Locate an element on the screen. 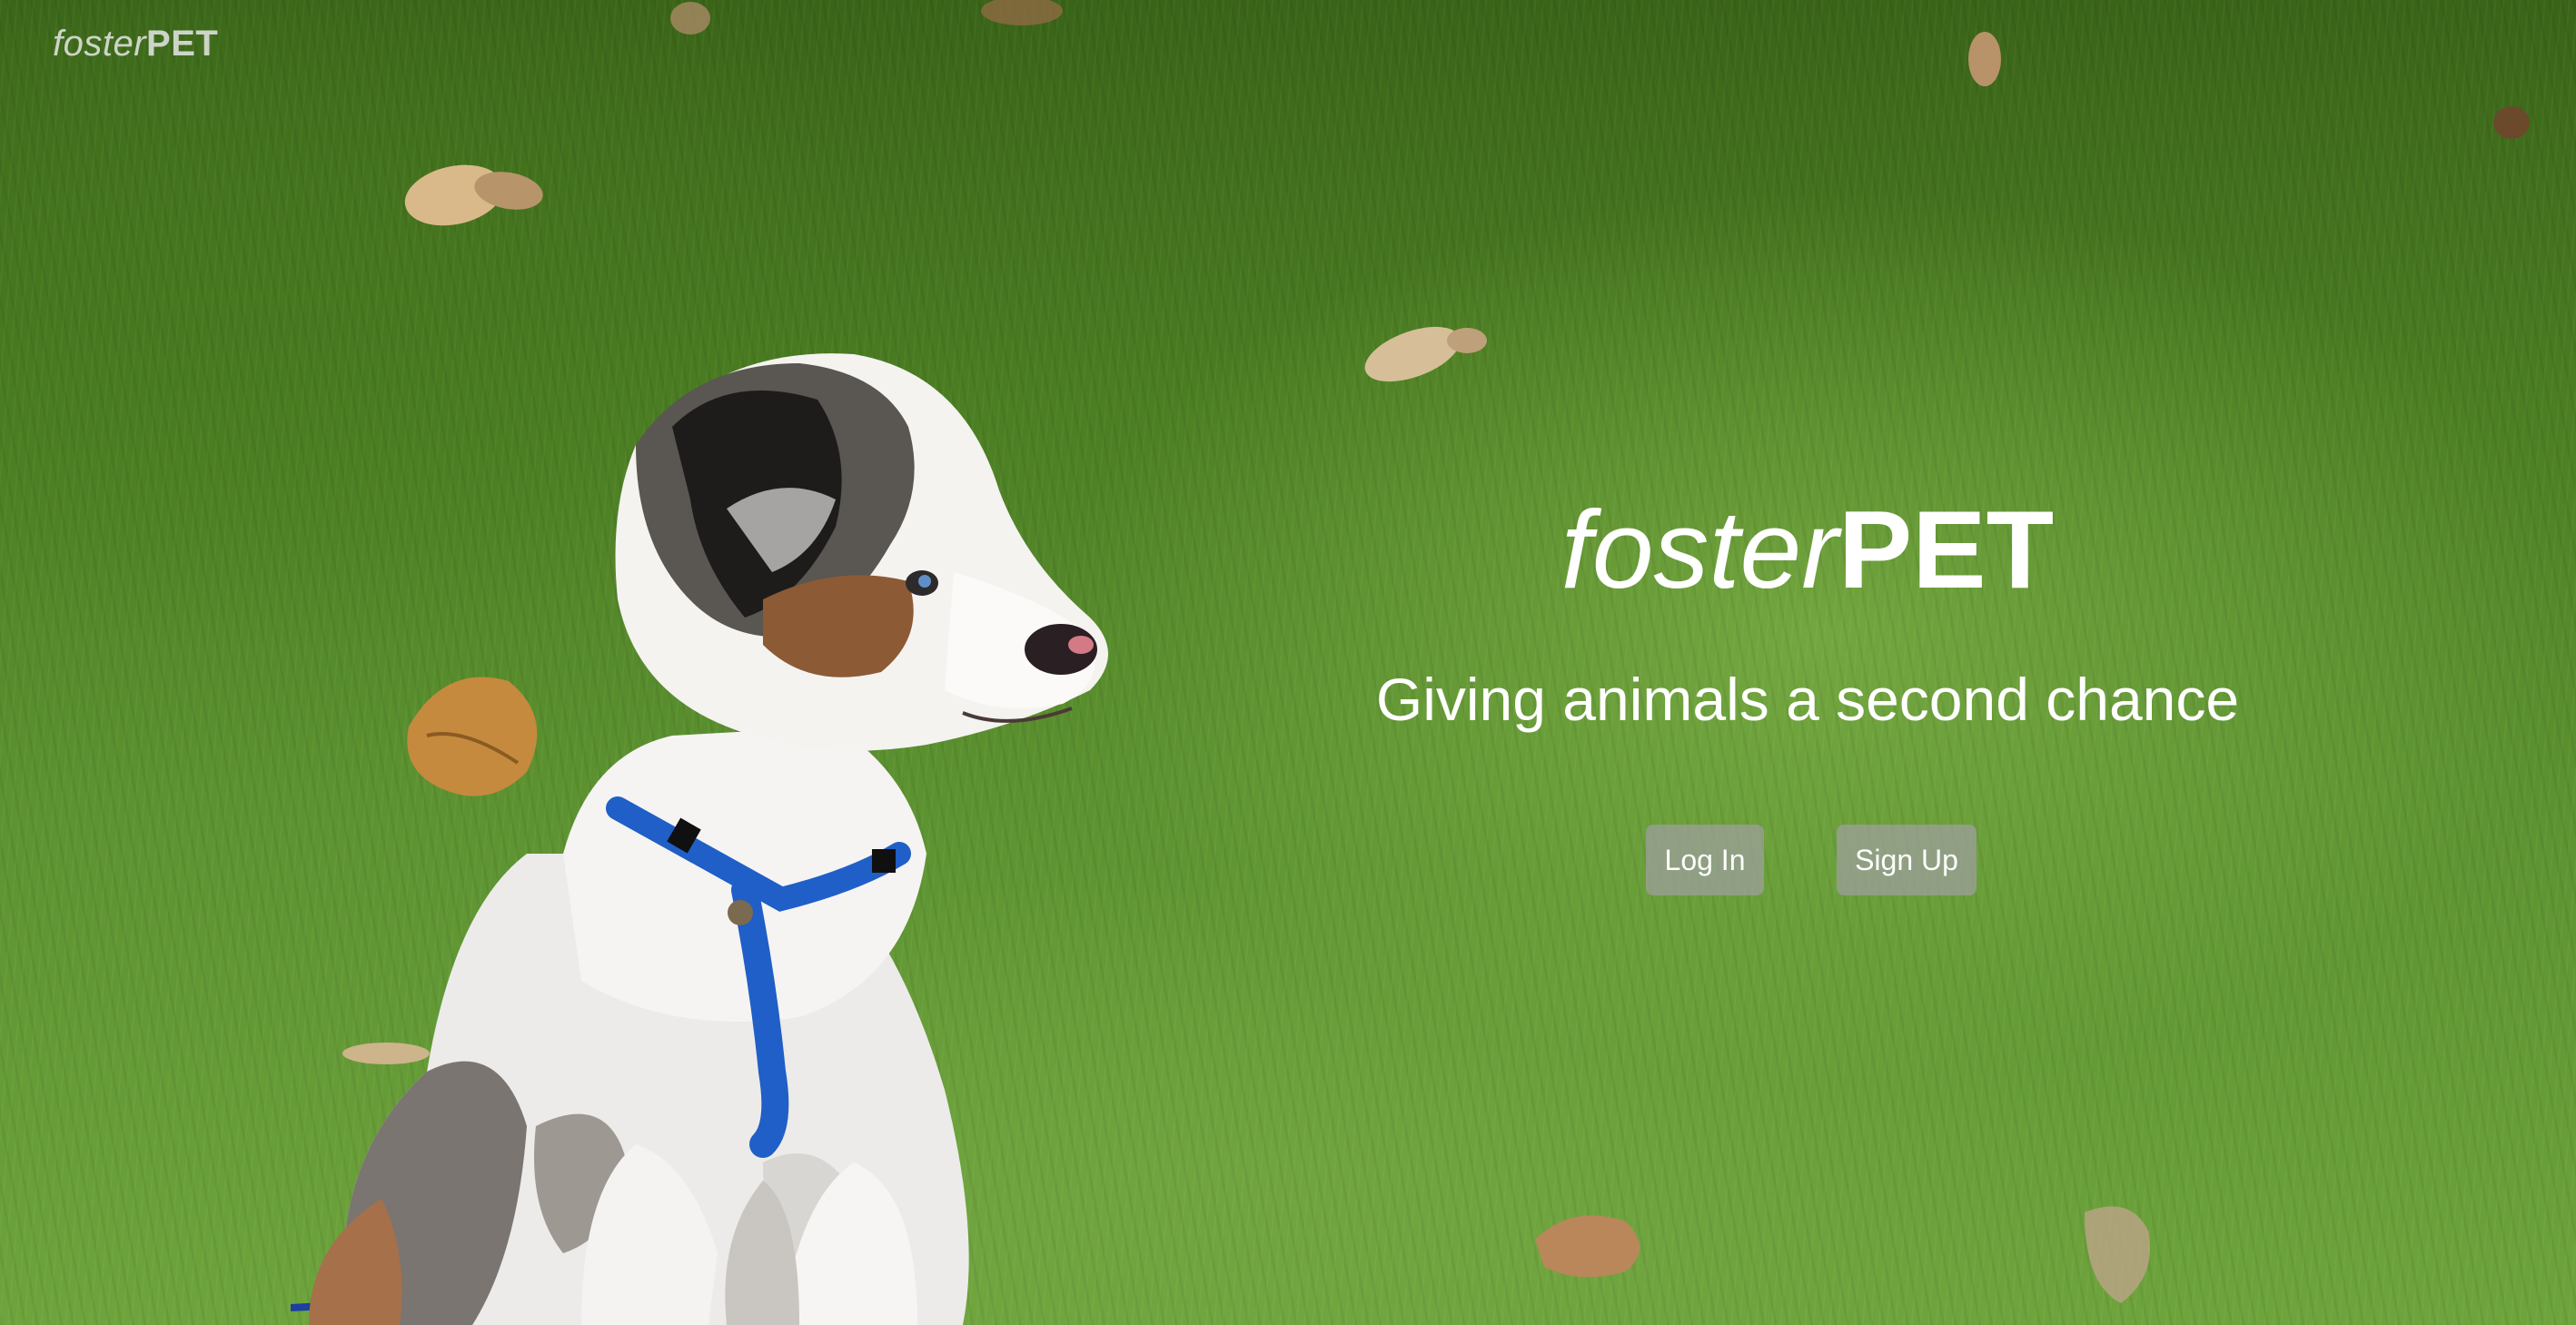 The width and height of the screenshot is (2576, 1325). hero-logo-italic: foster is located at coordinates (1699, 550).